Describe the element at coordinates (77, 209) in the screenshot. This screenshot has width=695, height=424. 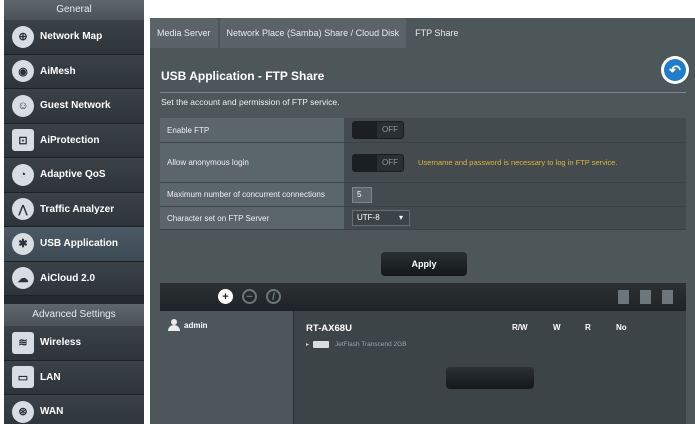
I see `sidebar-item-label: Traffic Analyzer` at that location.